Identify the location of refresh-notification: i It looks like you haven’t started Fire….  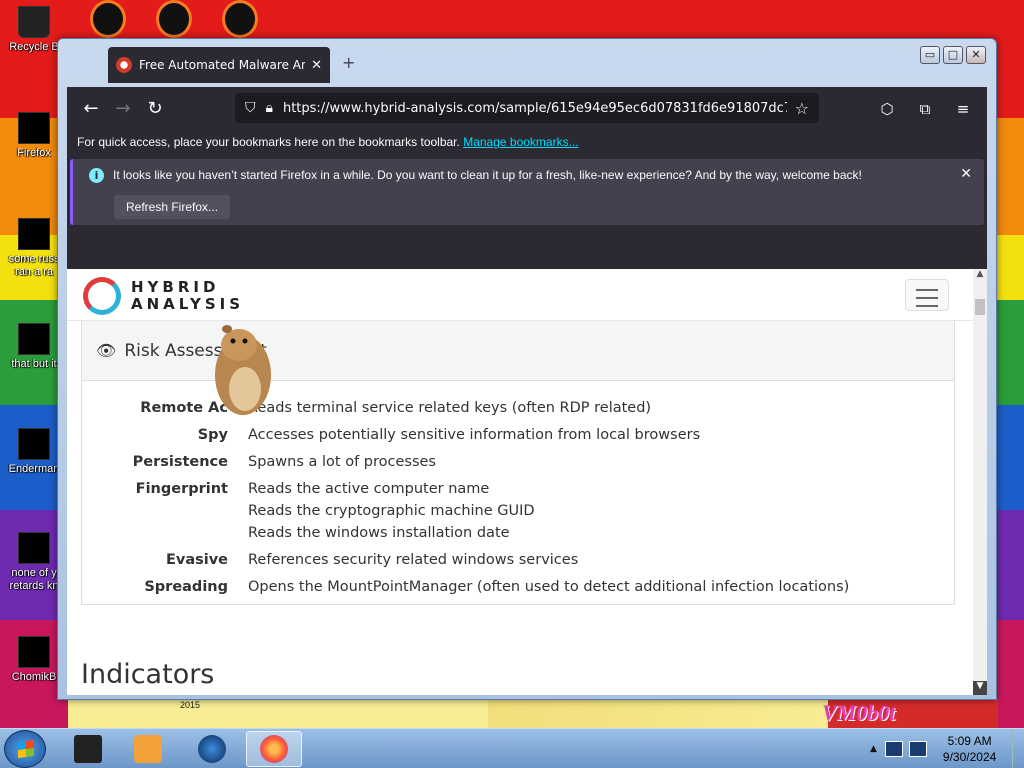
(527, 192).